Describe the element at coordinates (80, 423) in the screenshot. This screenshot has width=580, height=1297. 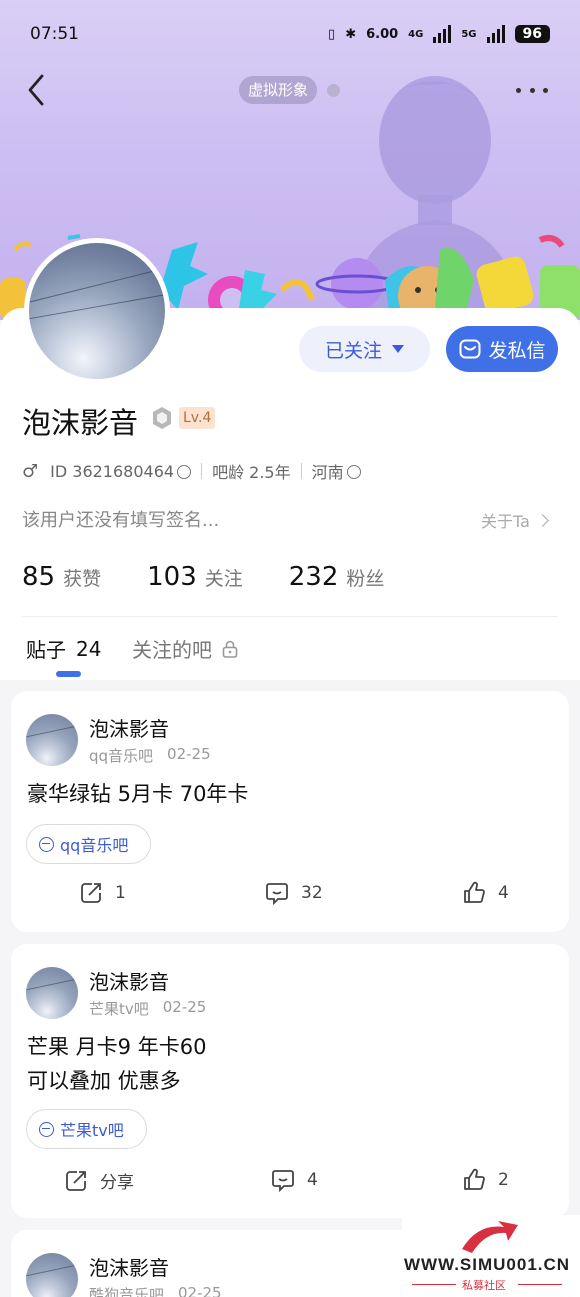
I see `profile-username: 泡沫影音` at that location.